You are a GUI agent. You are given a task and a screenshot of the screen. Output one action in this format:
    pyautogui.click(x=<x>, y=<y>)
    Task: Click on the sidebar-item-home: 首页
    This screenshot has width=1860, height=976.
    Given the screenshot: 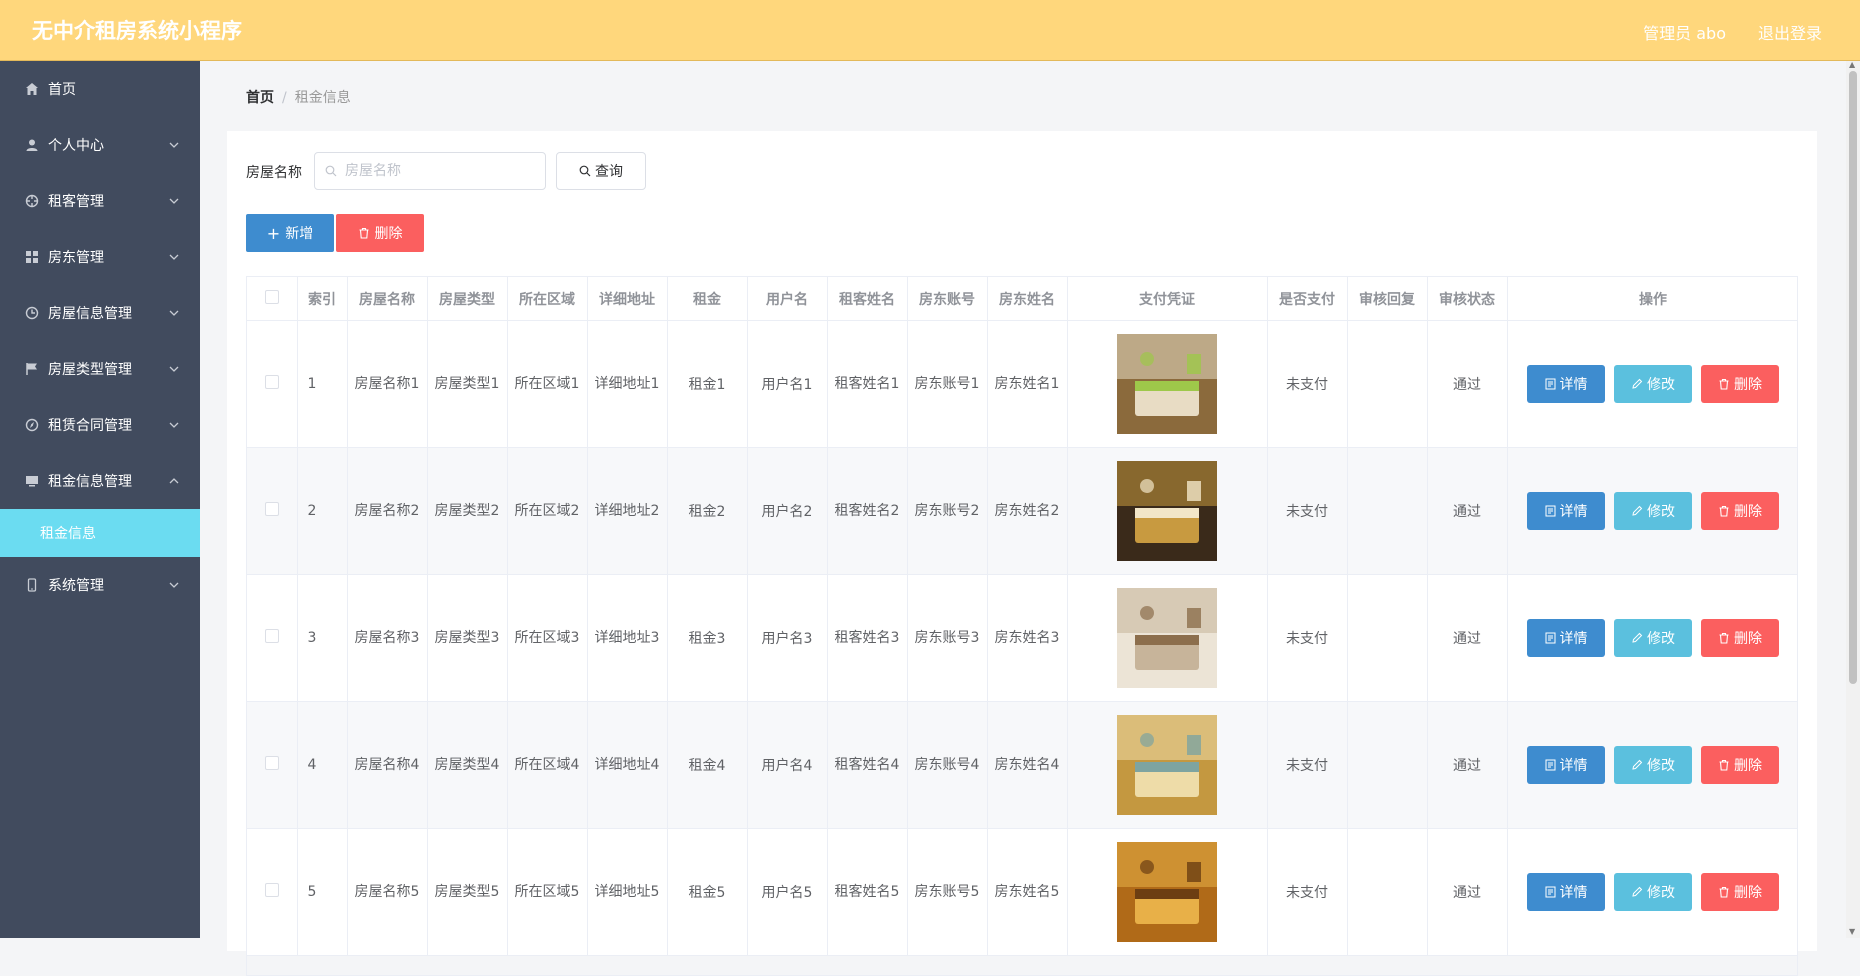 What is the action you would take?
    pyautogui.click(x=100, y=89)
    